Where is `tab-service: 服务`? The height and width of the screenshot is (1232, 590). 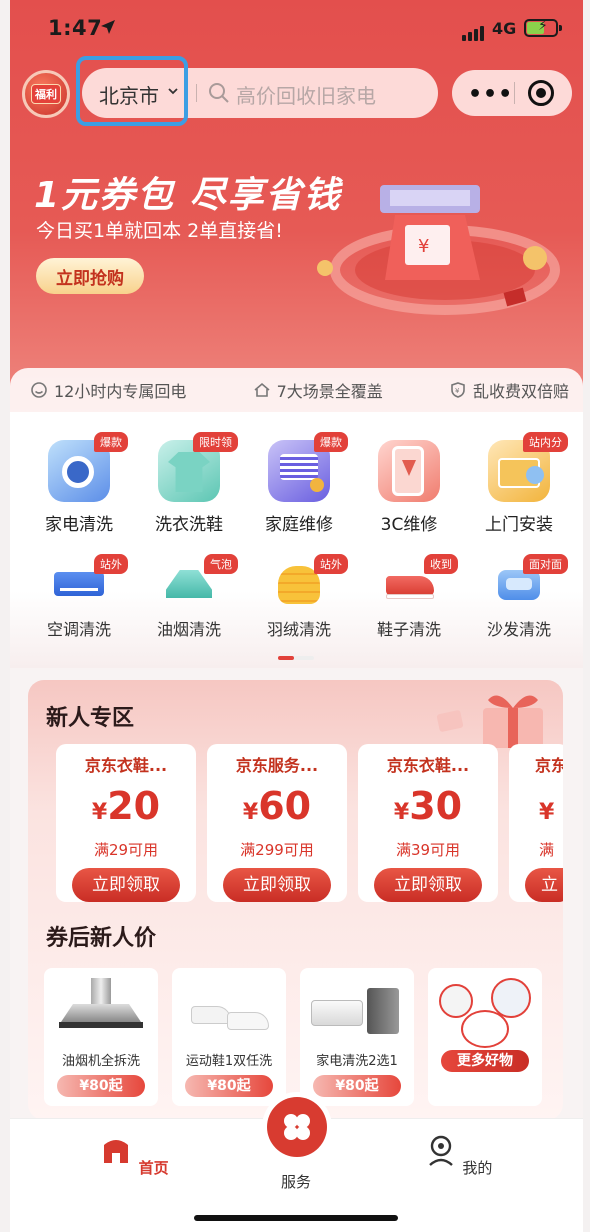
tab-service: 服务 is located at coordinates (296, 1181).